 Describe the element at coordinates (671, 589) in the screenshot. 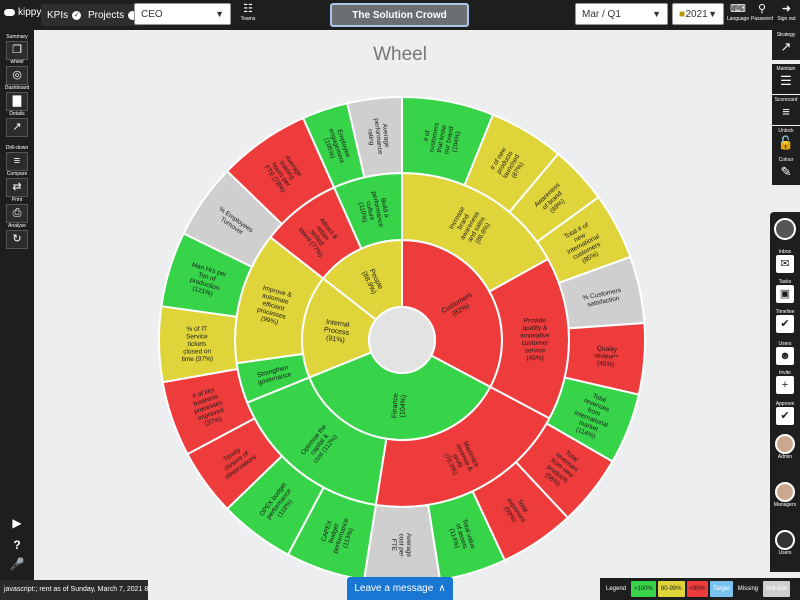

I see `legend-chip-80-99-: 80-99%` at that location.